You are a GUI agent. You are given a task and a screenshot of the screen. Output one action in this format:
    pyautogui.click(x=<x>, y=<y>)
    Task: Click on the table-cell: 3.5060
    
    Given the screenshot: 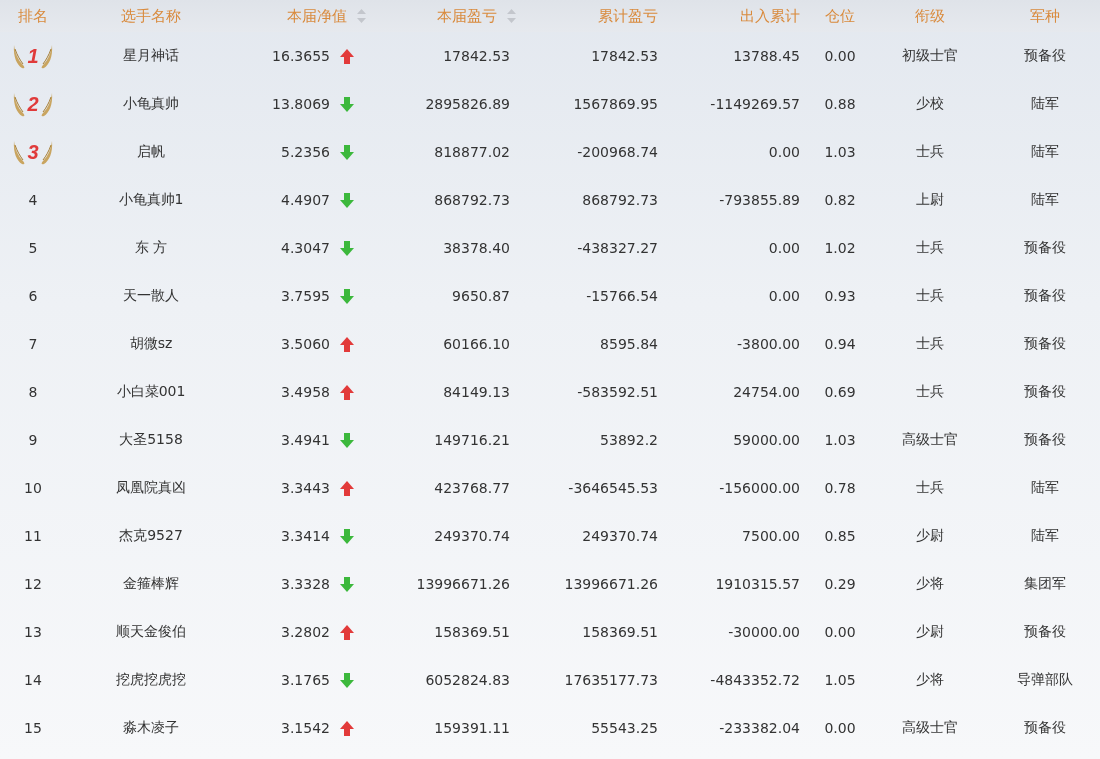 What is the action you would take?
    pyautogui.click(x=305, y=344)
    